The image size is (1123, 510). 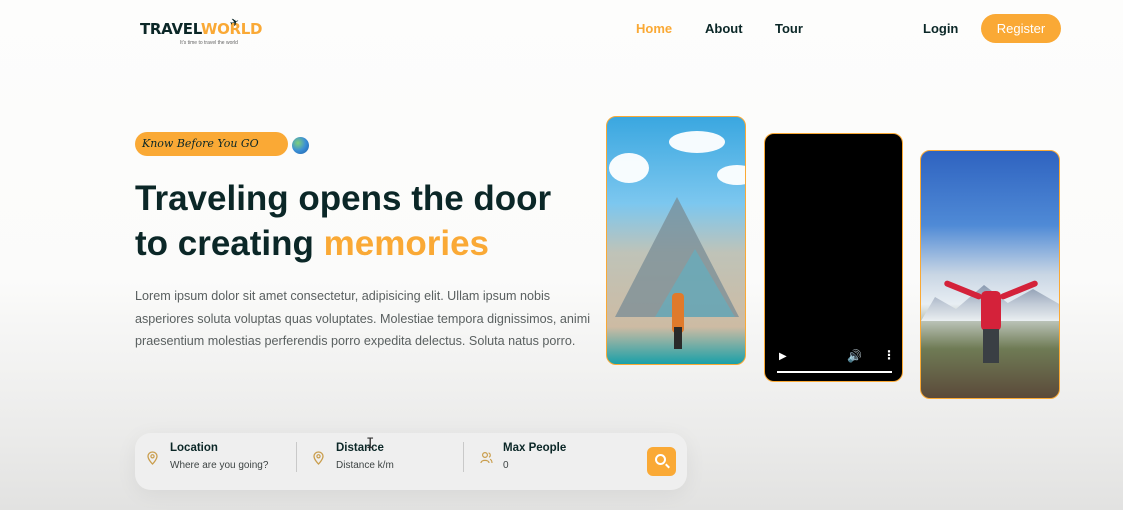 What do you see at coordinates (360, 448) in the screenshot?
I see `distance-label: Distance` at bounding box center [360, 448].